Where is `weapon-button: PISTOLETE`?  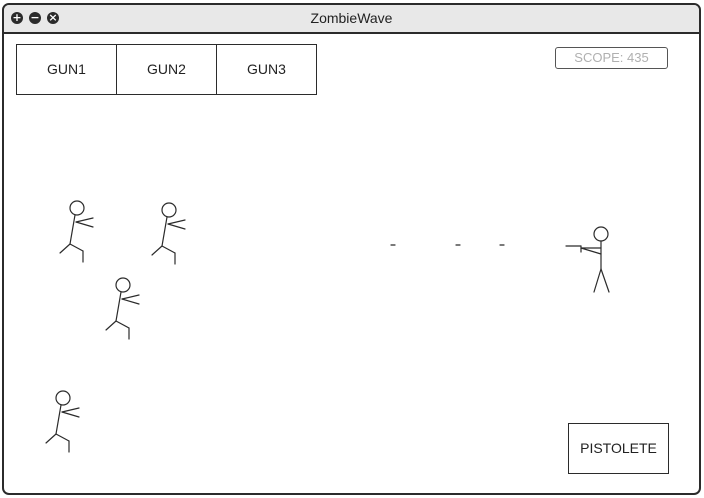 weapon-button: PISTOLETE is located at coordinates (618, 448).